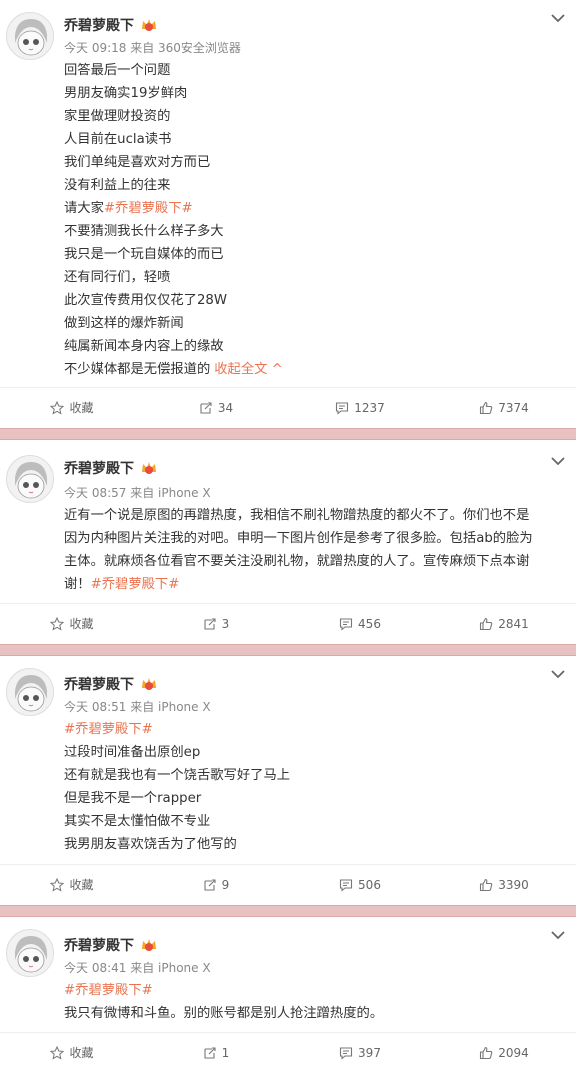 The width and height of the screenshot is (576, 1072). I want to click on like-button: 2841, so click(504, 623).